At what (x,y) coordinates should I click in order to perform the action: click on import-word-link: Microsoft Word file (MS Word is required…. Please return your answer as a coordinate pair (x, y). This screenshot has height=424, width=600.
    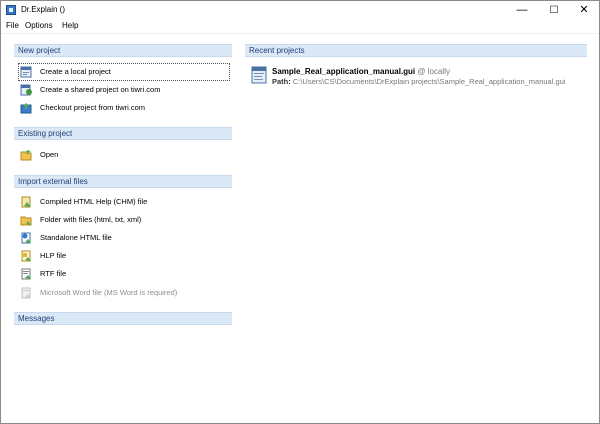
    Looking at the image, I should click on (124, 293).